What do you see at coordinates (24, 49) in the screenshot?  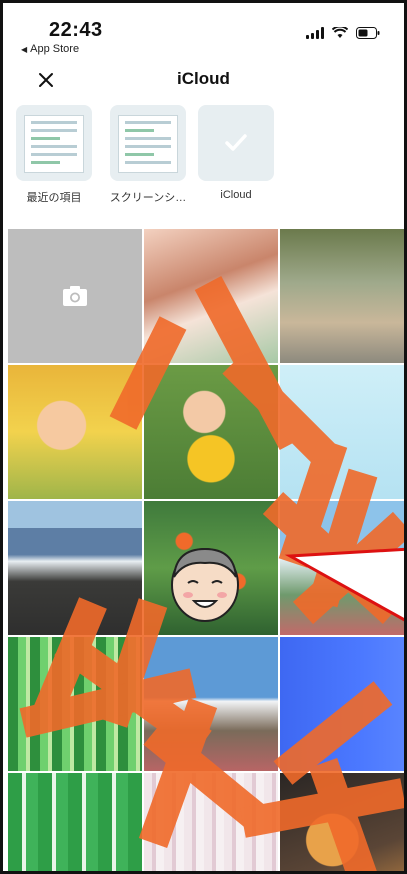 I see `back-arrow-icon: ◀` at bounding box center [24, 49].